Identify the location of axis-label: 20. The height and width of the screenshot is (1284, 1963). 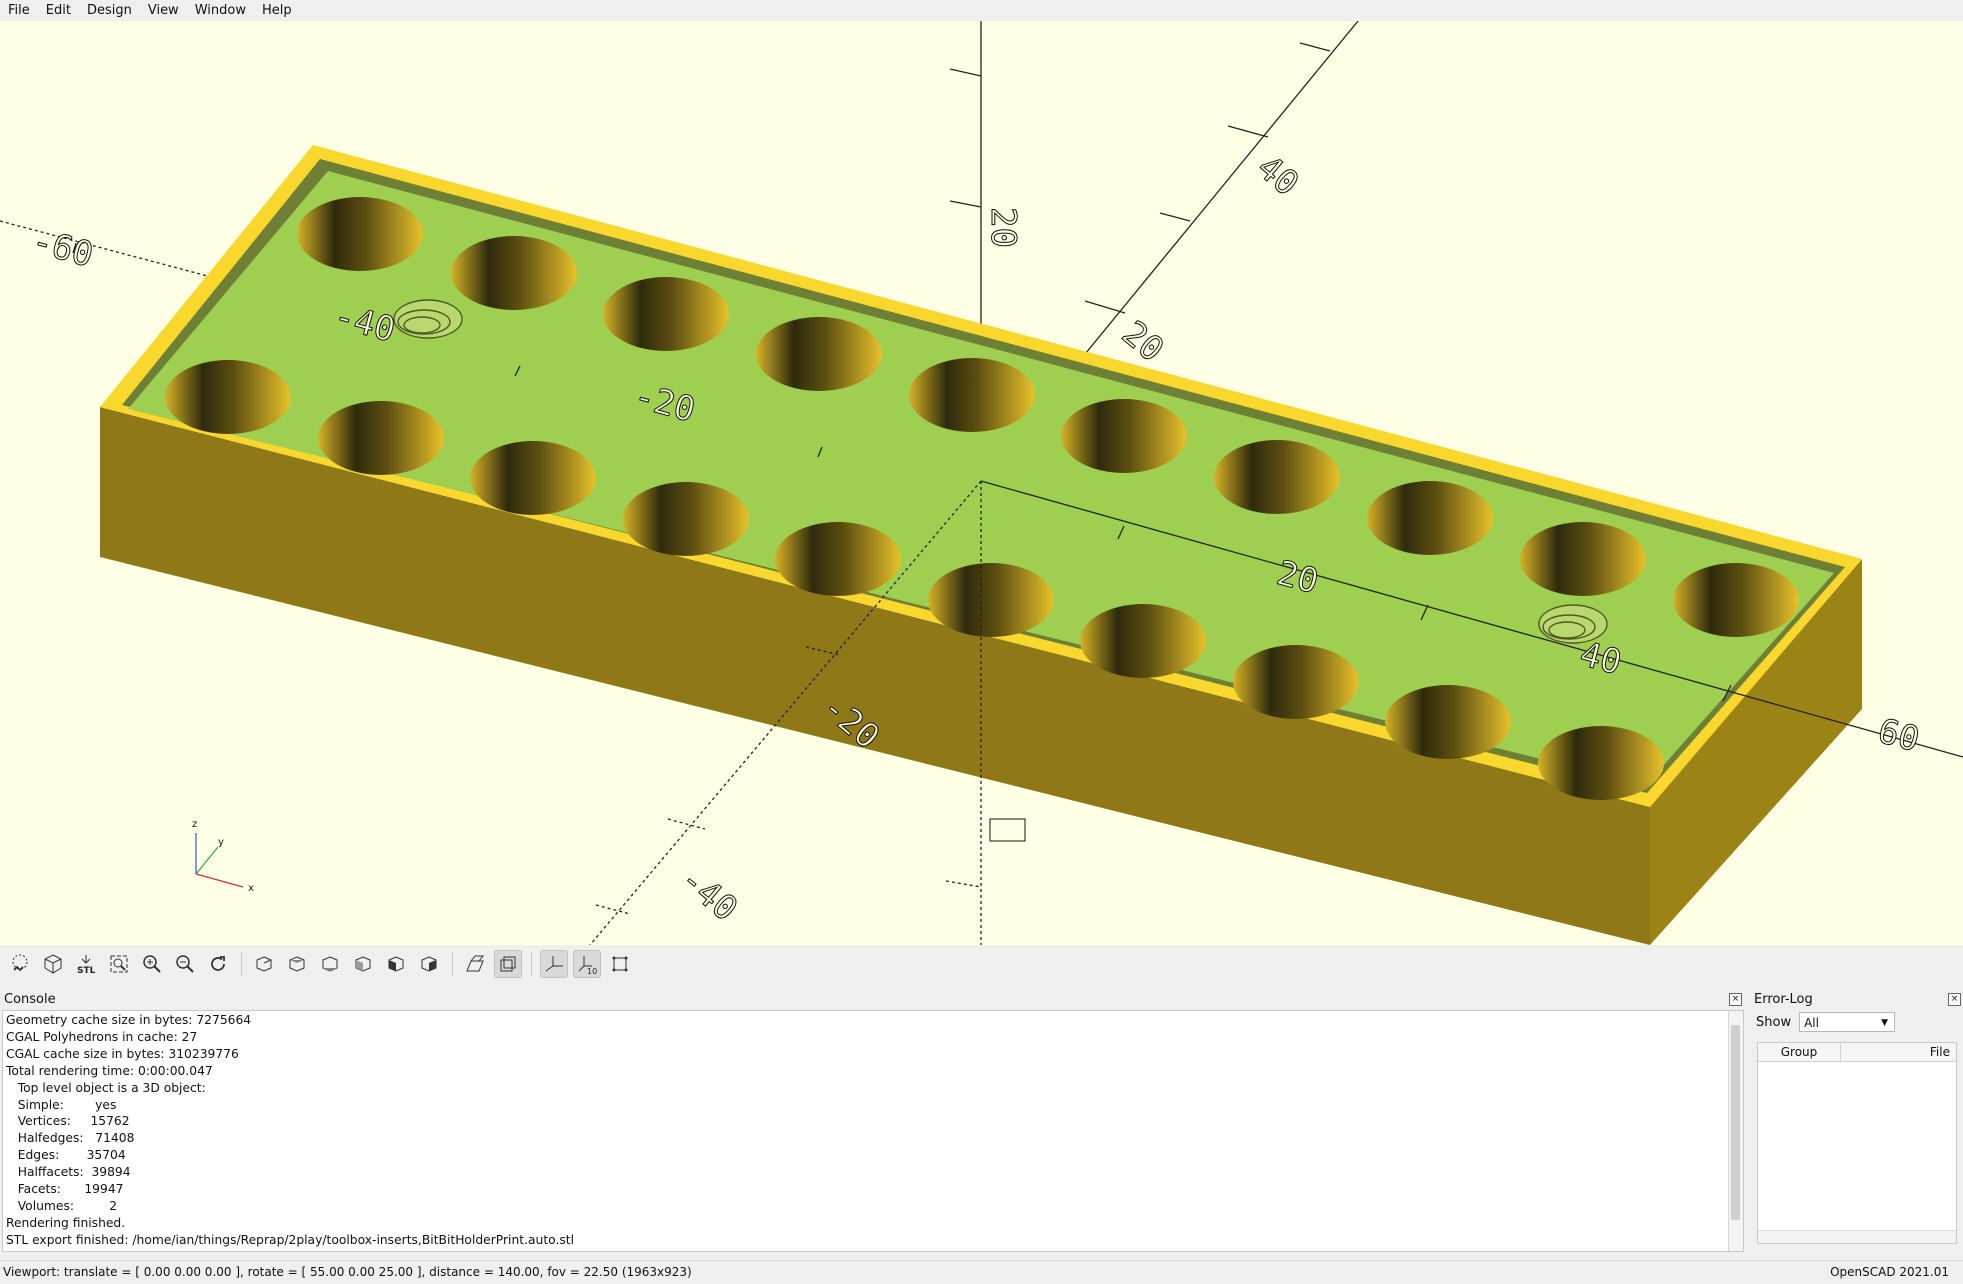
(1003, 227).